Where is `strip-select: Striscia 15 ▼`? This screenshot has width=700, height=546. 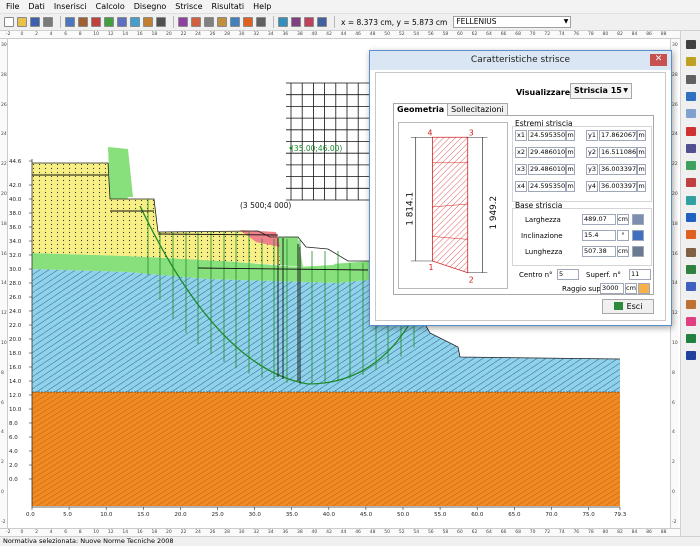
strip-select: Striscia 15 ▼ is located at coordinates (601, 91).